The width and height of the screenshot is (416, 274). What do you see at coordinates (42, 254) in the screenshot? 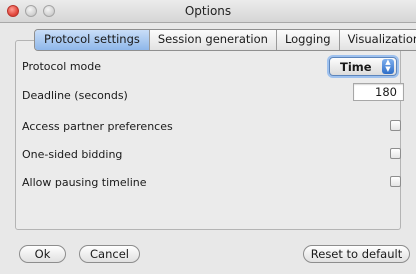
I see `ok-button: Ok` at bounding box center [42, 254].